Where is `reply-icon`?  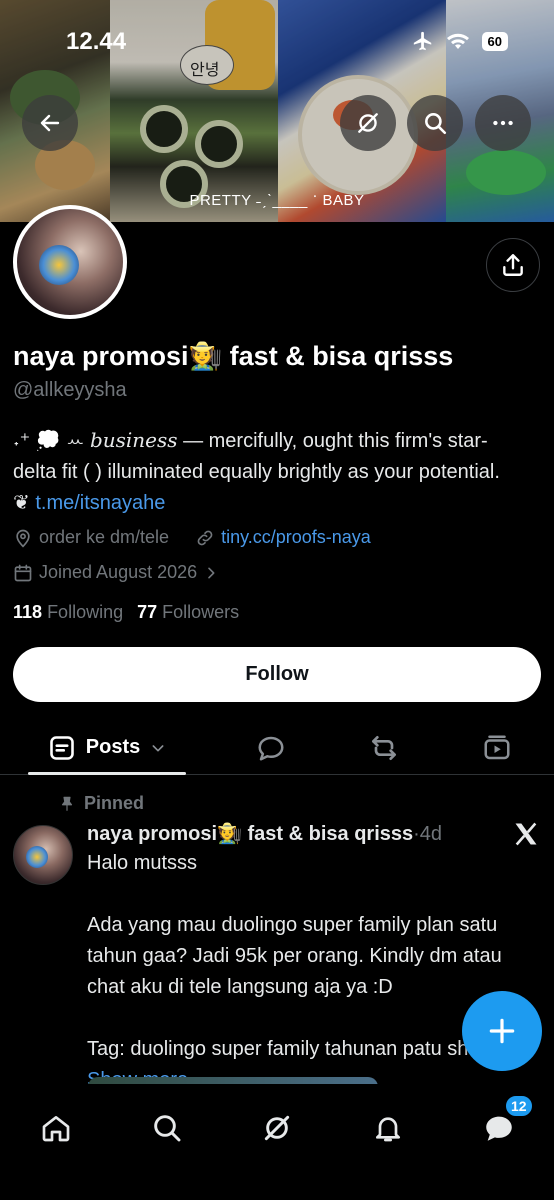 reply-icon is located at coordinates (271, 748).